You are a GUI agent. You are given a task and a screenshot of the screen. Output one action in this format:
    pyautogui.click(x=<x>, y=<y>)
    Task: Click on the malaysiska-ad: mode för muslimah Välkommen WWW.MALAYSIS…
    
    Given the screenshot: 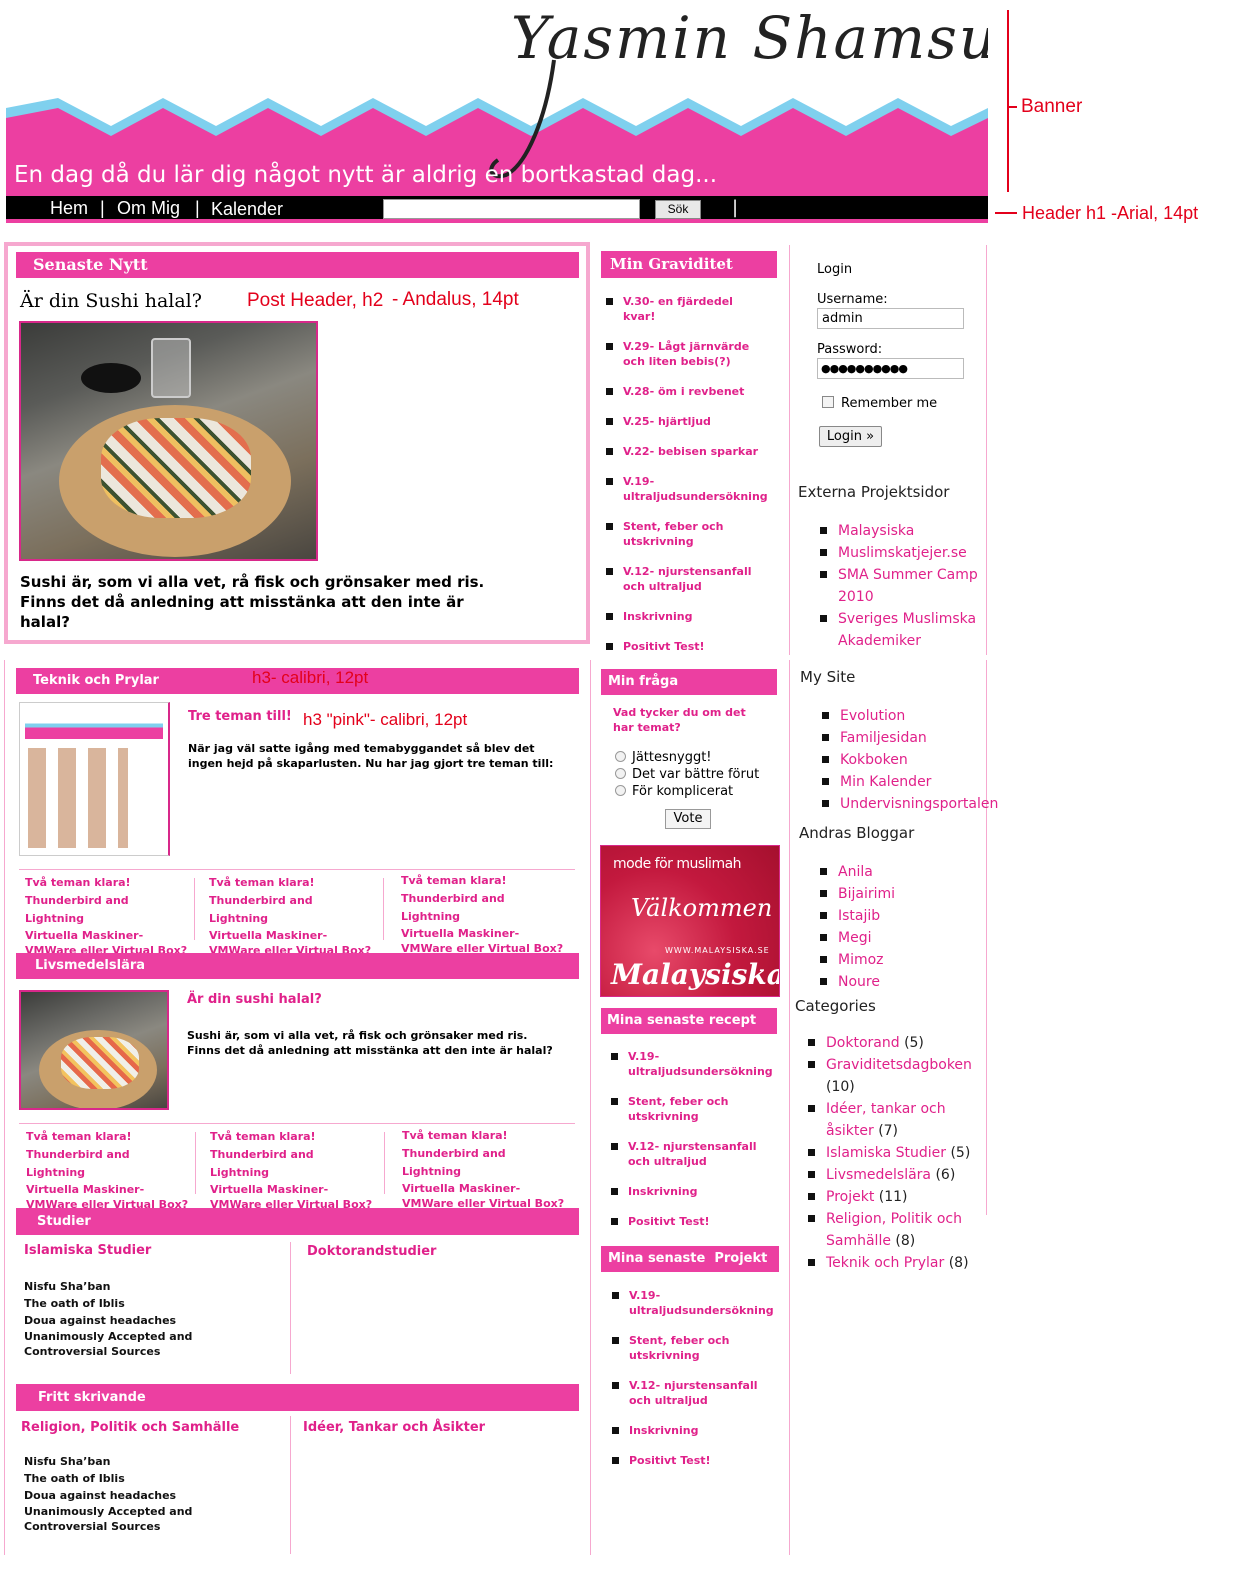 What is the action you would take?
    pyautogui.click(x=690, y=921)
    